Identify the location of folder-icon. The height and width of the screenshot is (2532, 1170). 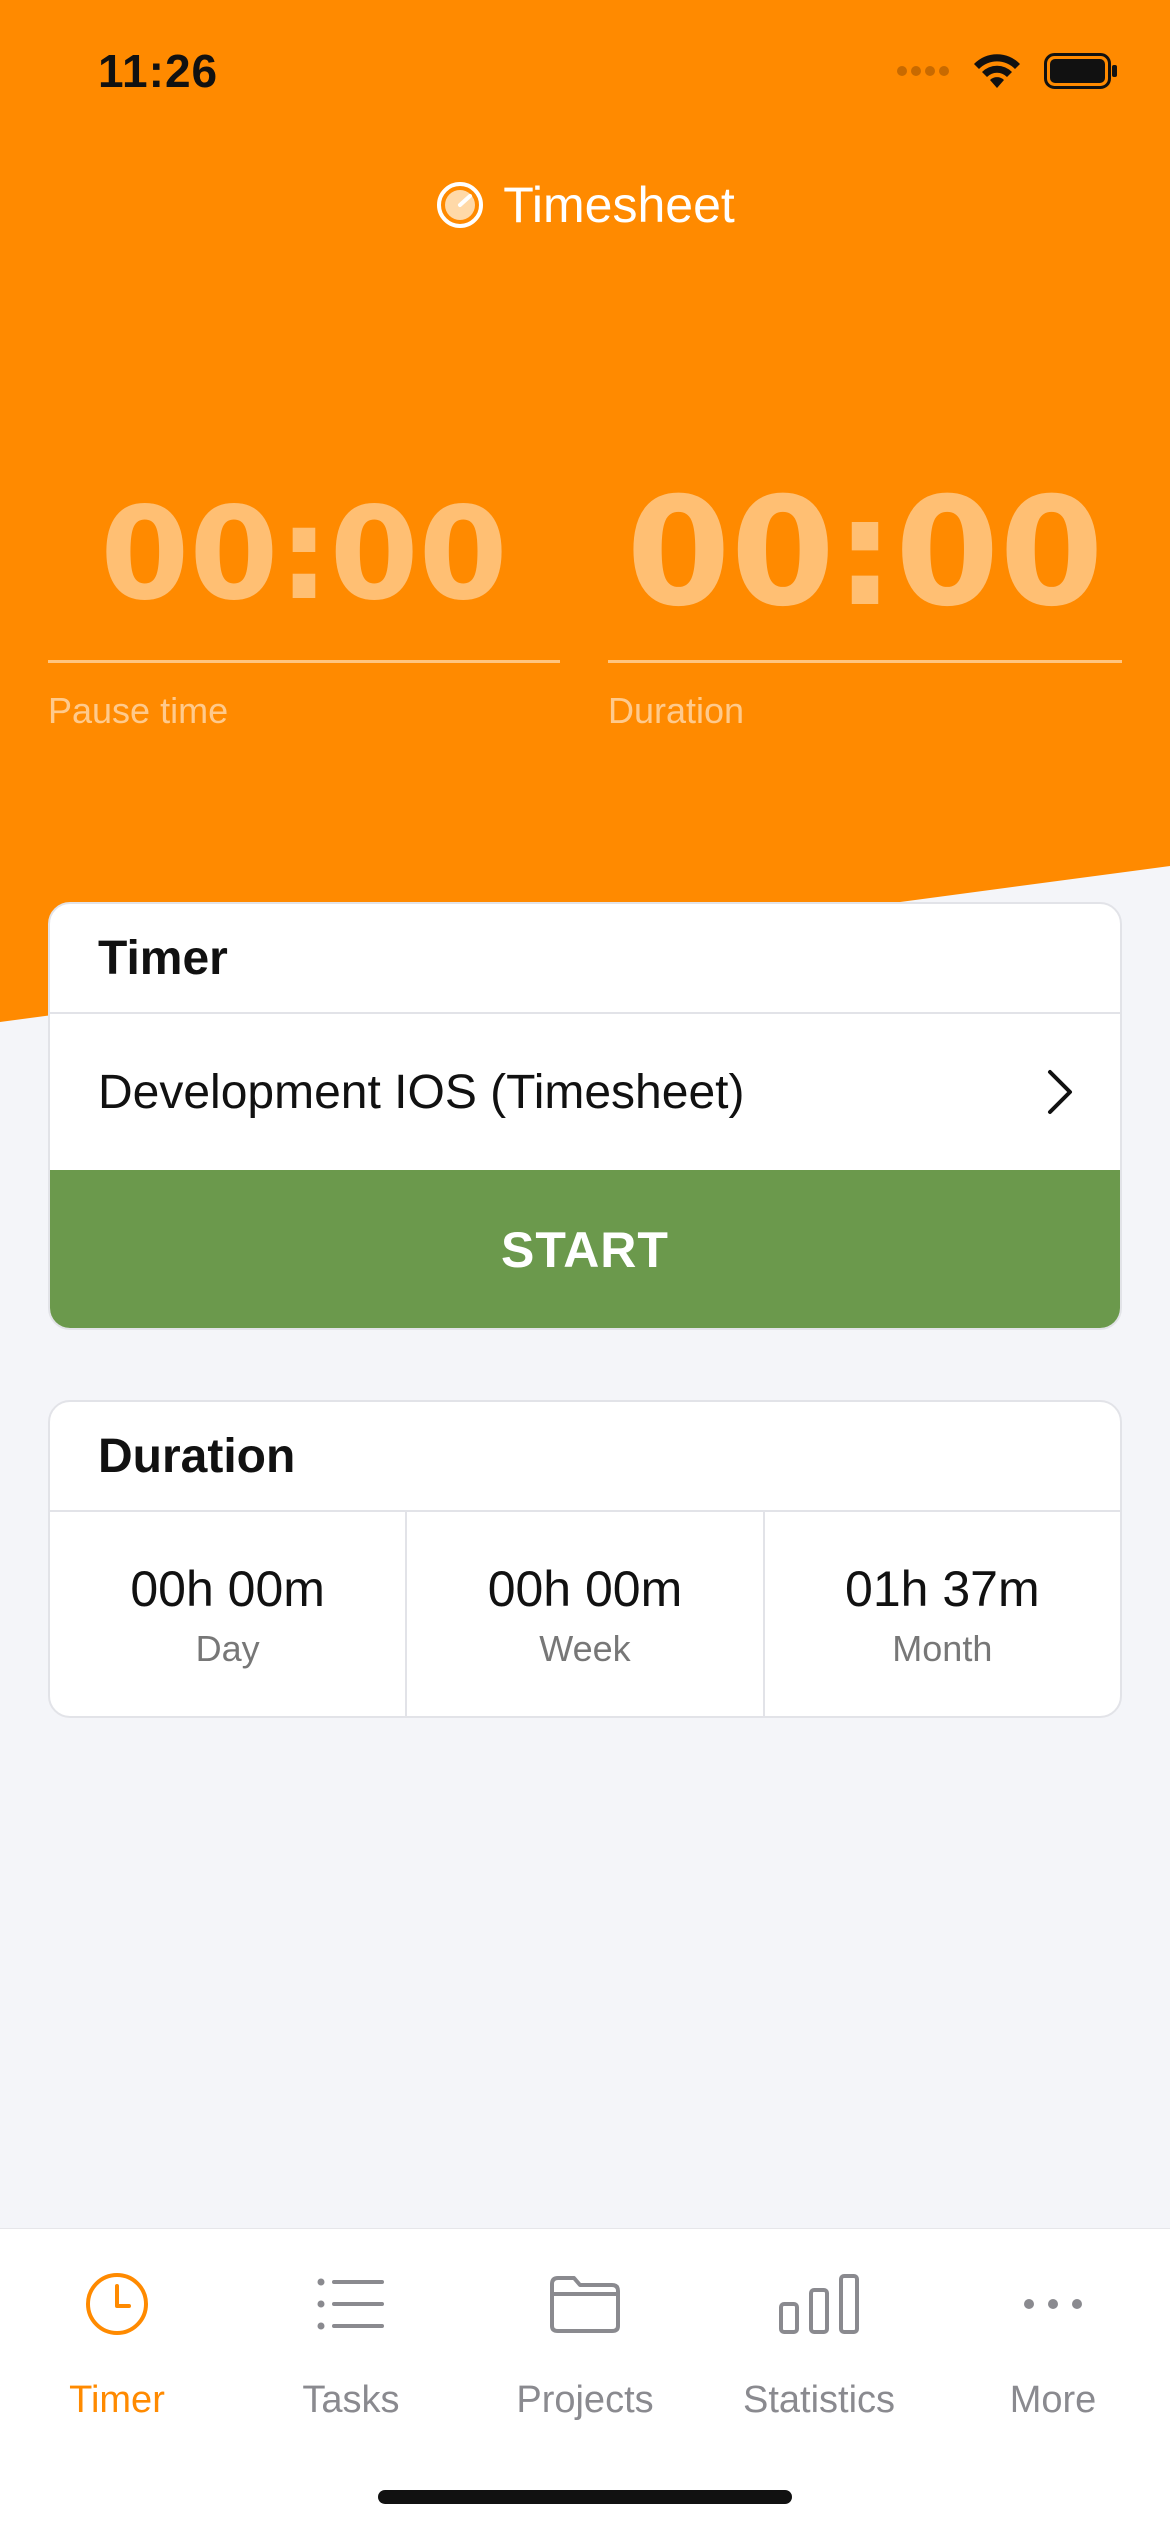
(585, 2304).